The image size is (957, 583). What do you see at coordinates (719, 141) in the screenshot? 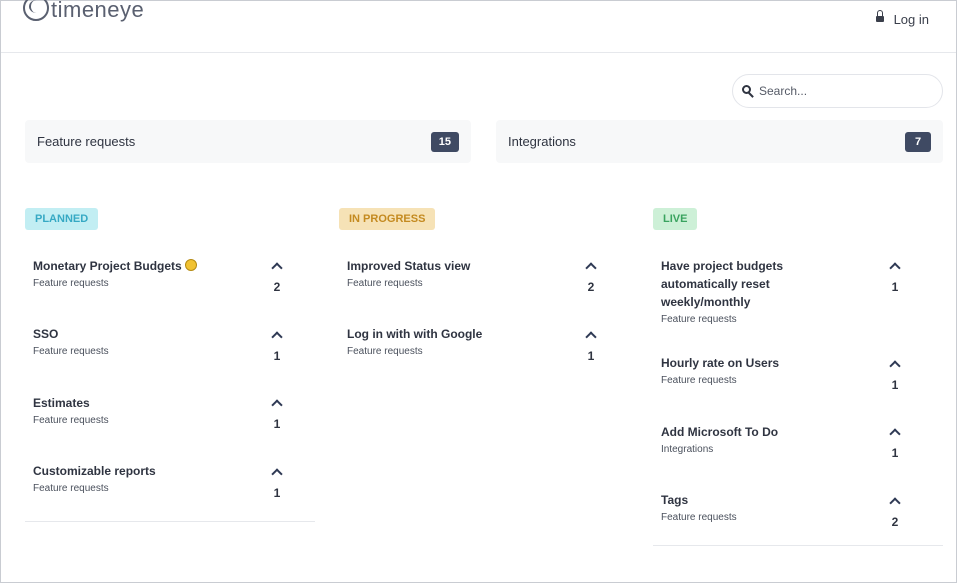
I see `board-integrations: Integrations 7` at bounding box center [719, 141].